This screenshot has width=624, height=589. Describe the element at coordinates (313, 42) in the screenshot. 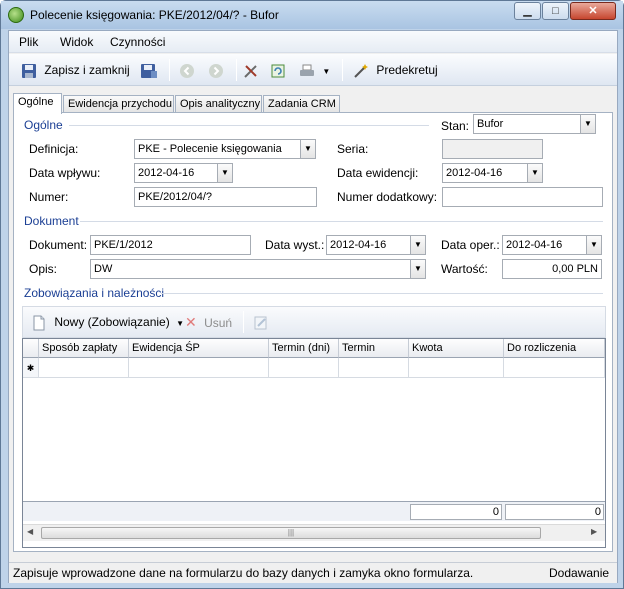

I see `menu-bar: Plik Widok Czynności` at that location.